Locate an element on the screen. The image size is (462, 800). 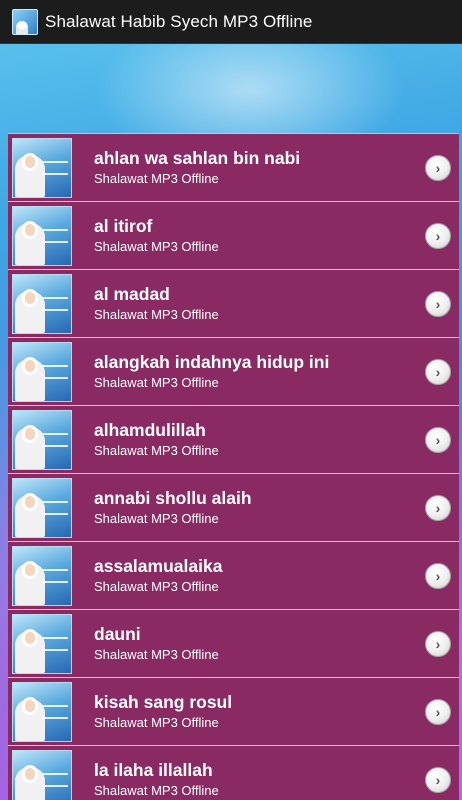
list-item: la ilaha illallah Shalawat MP3 Offline › is located at coordinates (233, 772).